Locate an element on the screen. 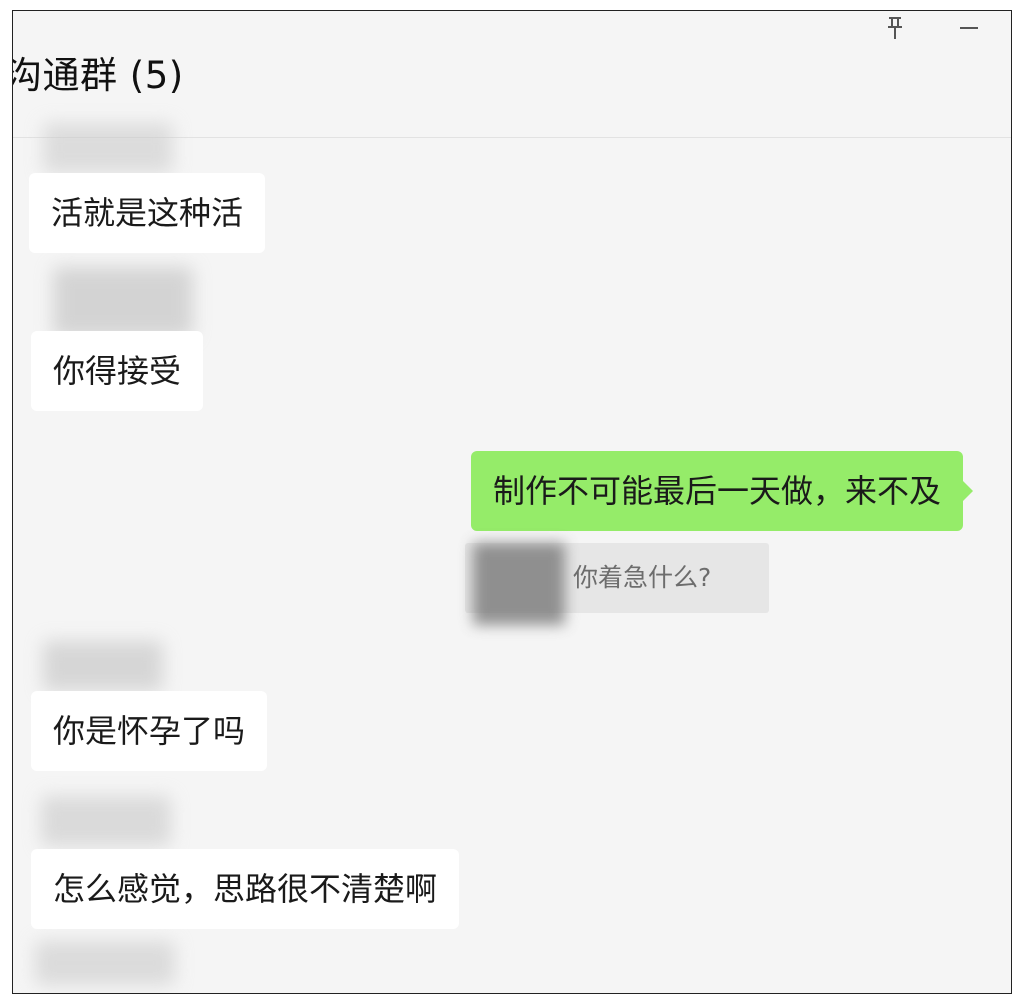 The width and height of the screenshot is (1024, 1006). quoted-text: 你着急什么? is located at coordinates (642, 577).